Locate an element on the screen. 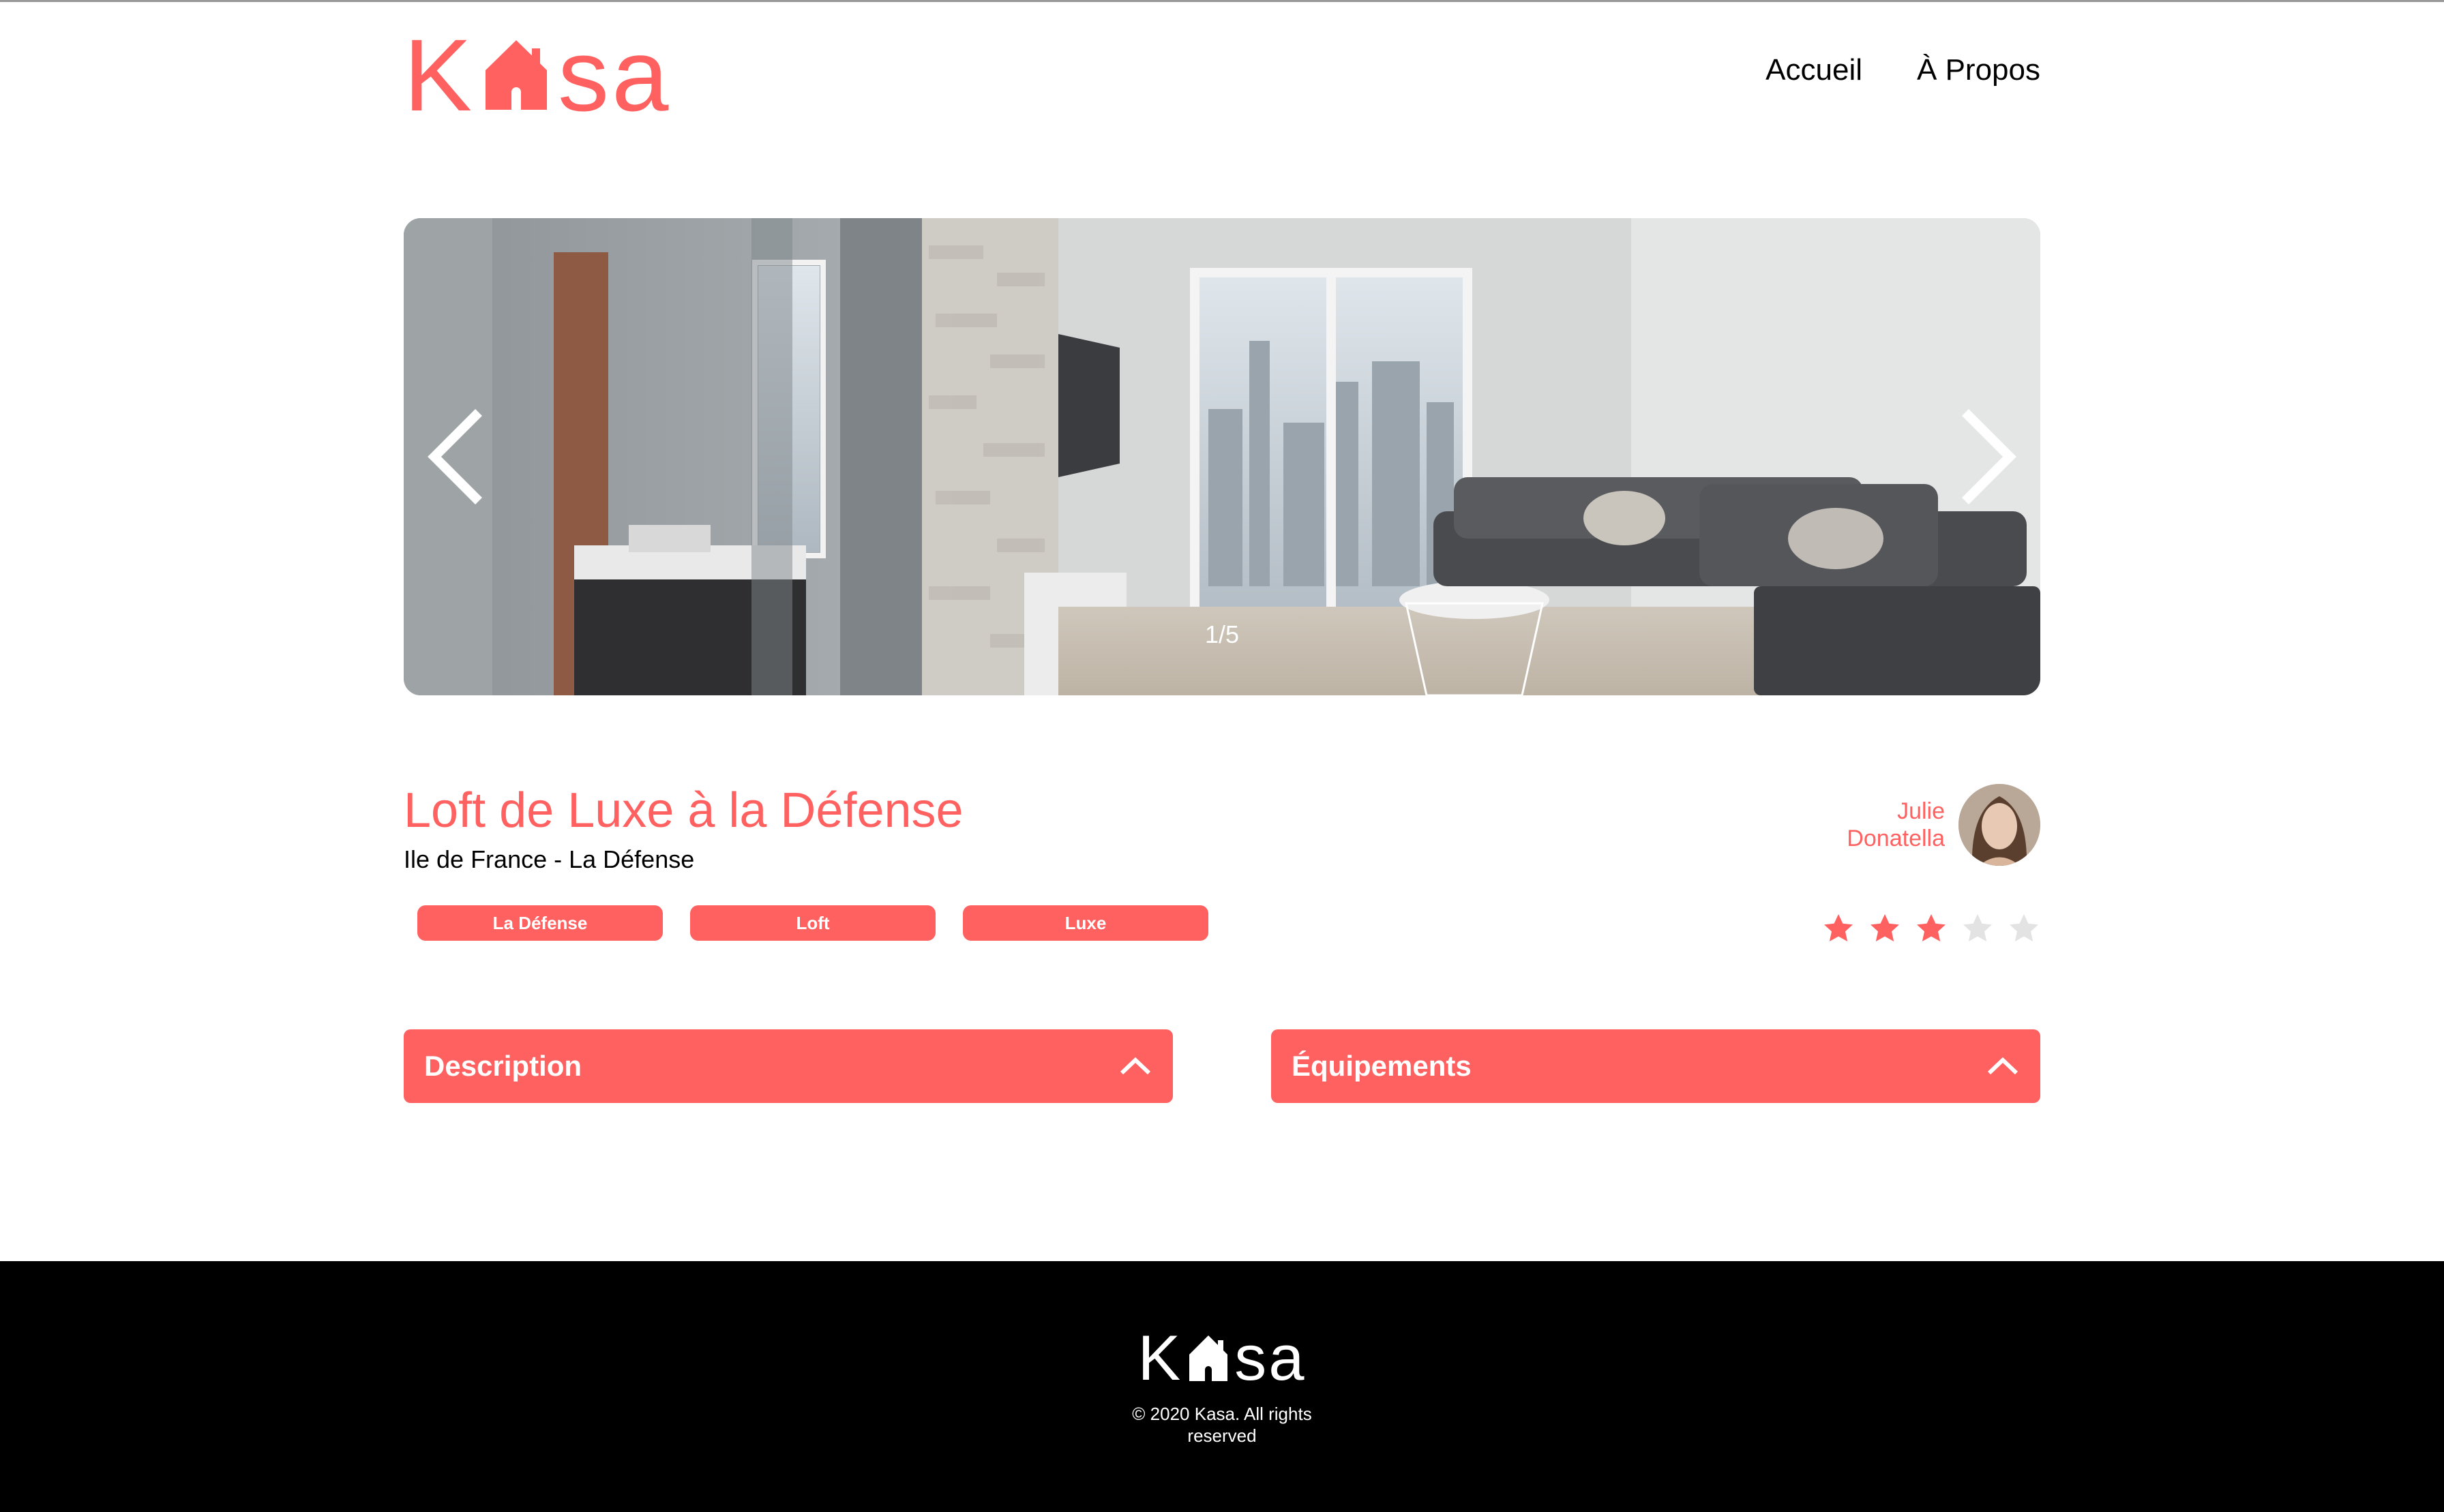 This screenshot has height=1512, width=2444. copyright-text: © 2020 Kasa. All rights reserved is located at coordinates (1222, 1425).